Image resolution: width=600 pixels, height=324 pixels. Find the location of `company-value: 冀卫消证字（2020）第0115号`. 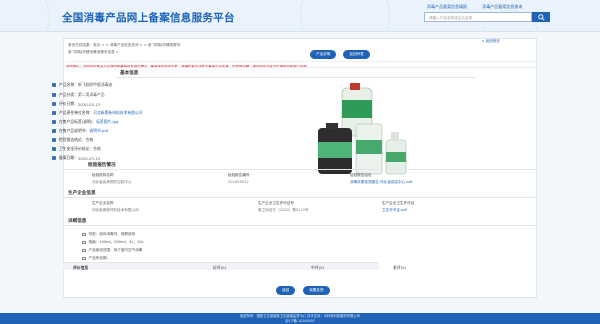

company-value: 冀卫消证字（2020）第0115号 is located at coordinates (283, 210).